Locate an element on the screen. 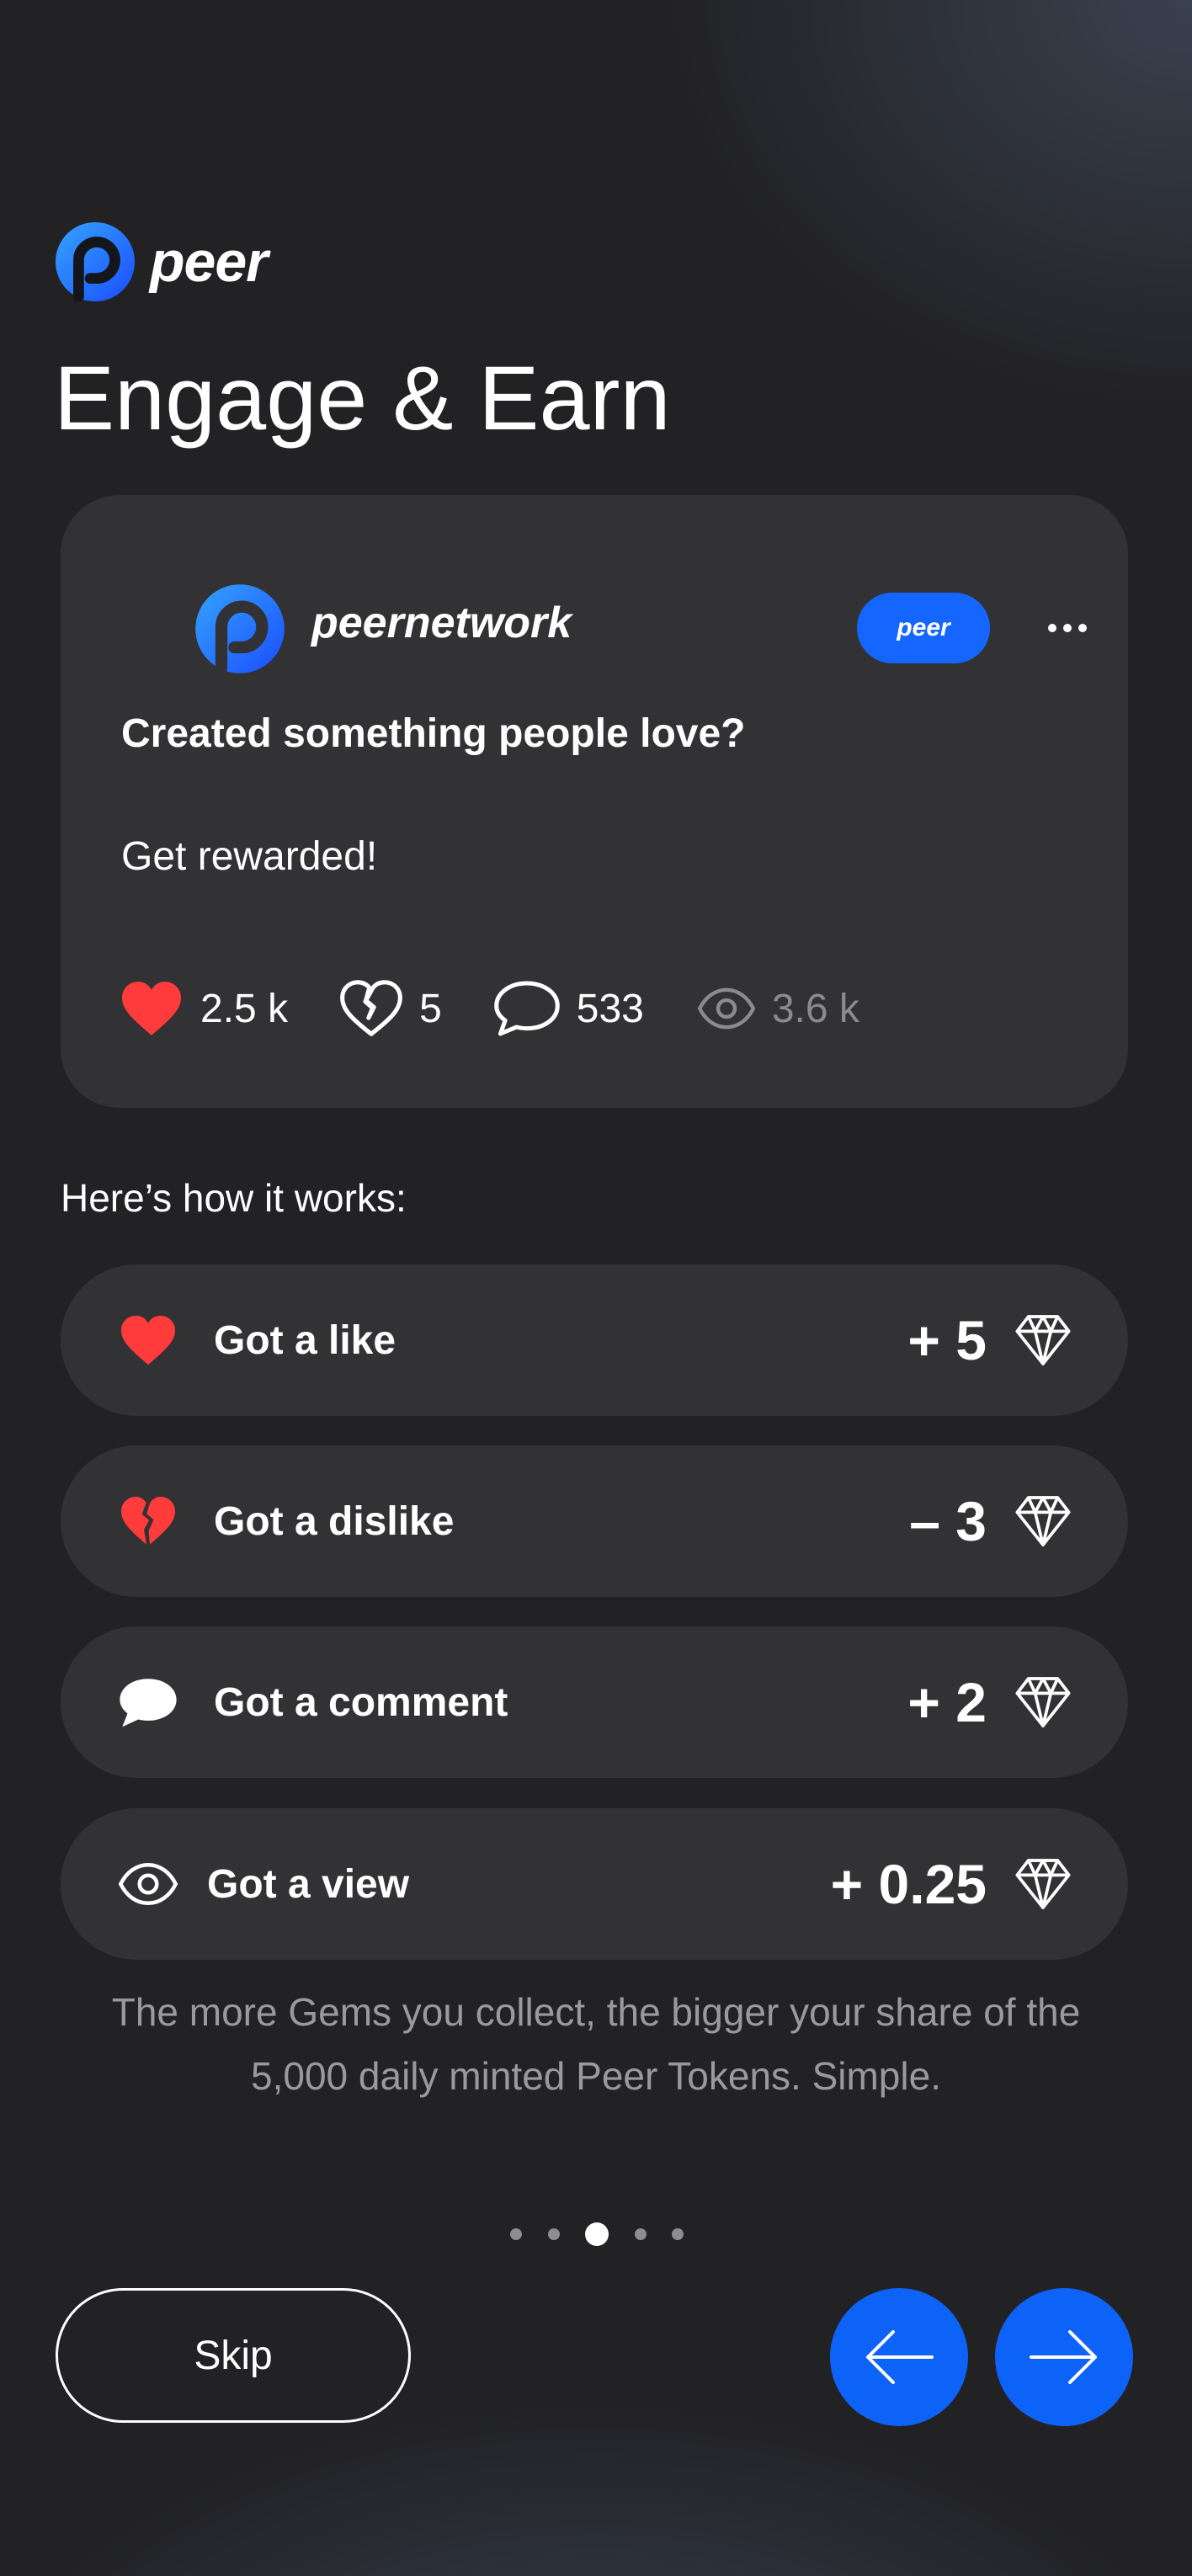 Image resolution: width=1192 pixels, height=2576 pixels. arrow-left-icon is located at coordinates (900, 2357).